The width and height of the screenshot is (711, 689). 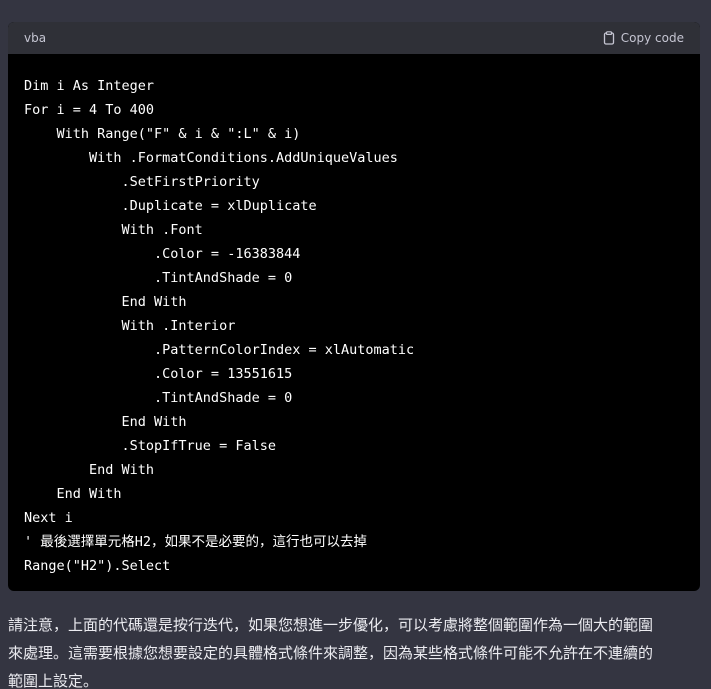 What do you see at coordinates (130, 326) in the screenshot?
I see `code-line: With .Interior` at bounding box center [130, 326].